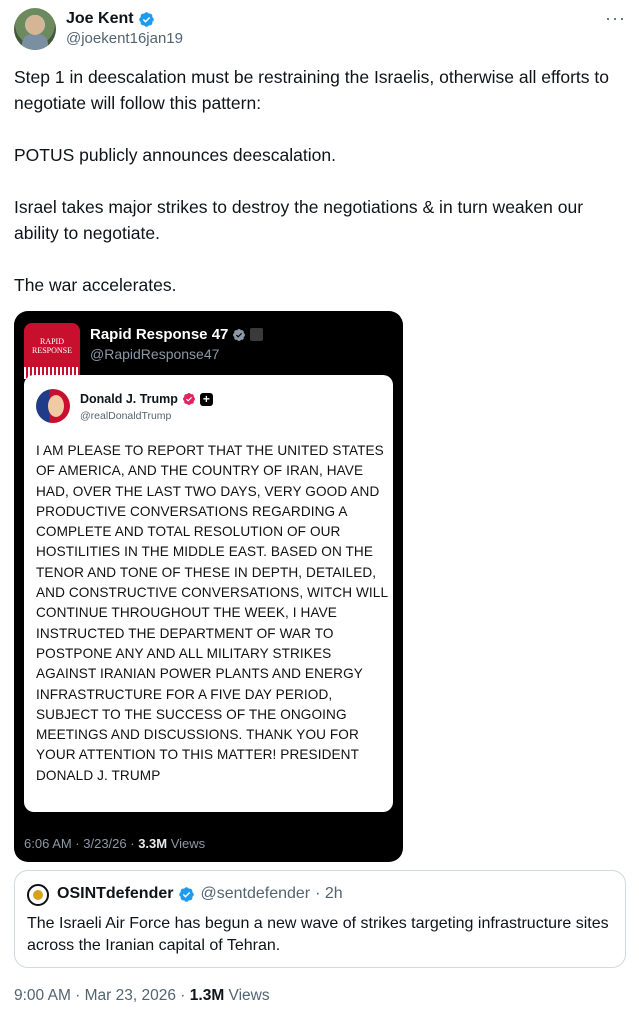 The width and height of the screenshot is (639, 1024). I want to click on embedded-account-name: Rapid Response 47, so click(159, 334).